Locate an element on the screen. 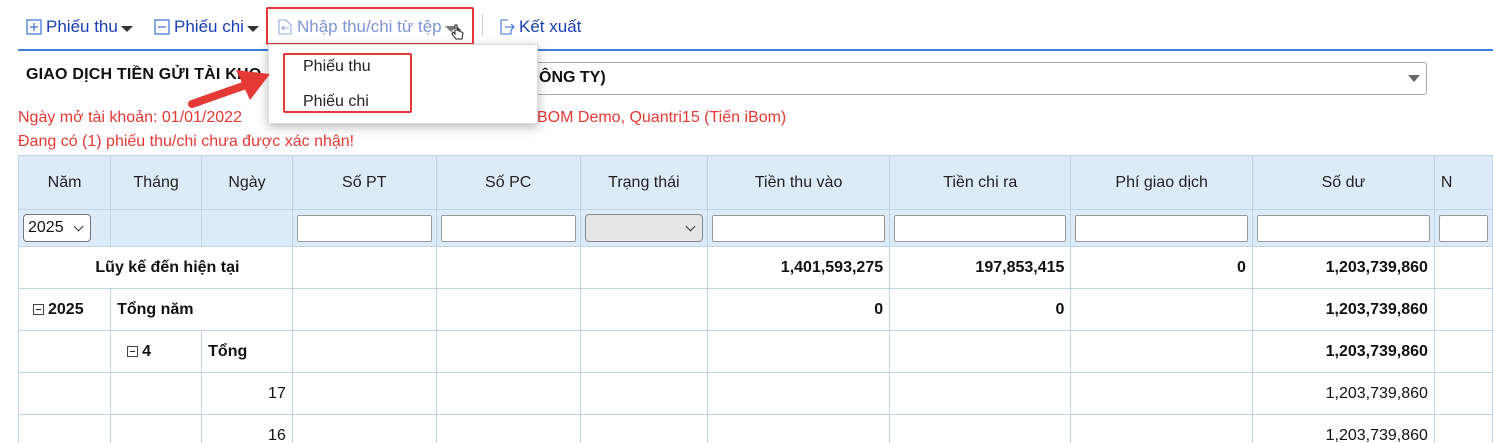  receipt-menu-button: Phiếu thu is located at coordinates (79, 27).